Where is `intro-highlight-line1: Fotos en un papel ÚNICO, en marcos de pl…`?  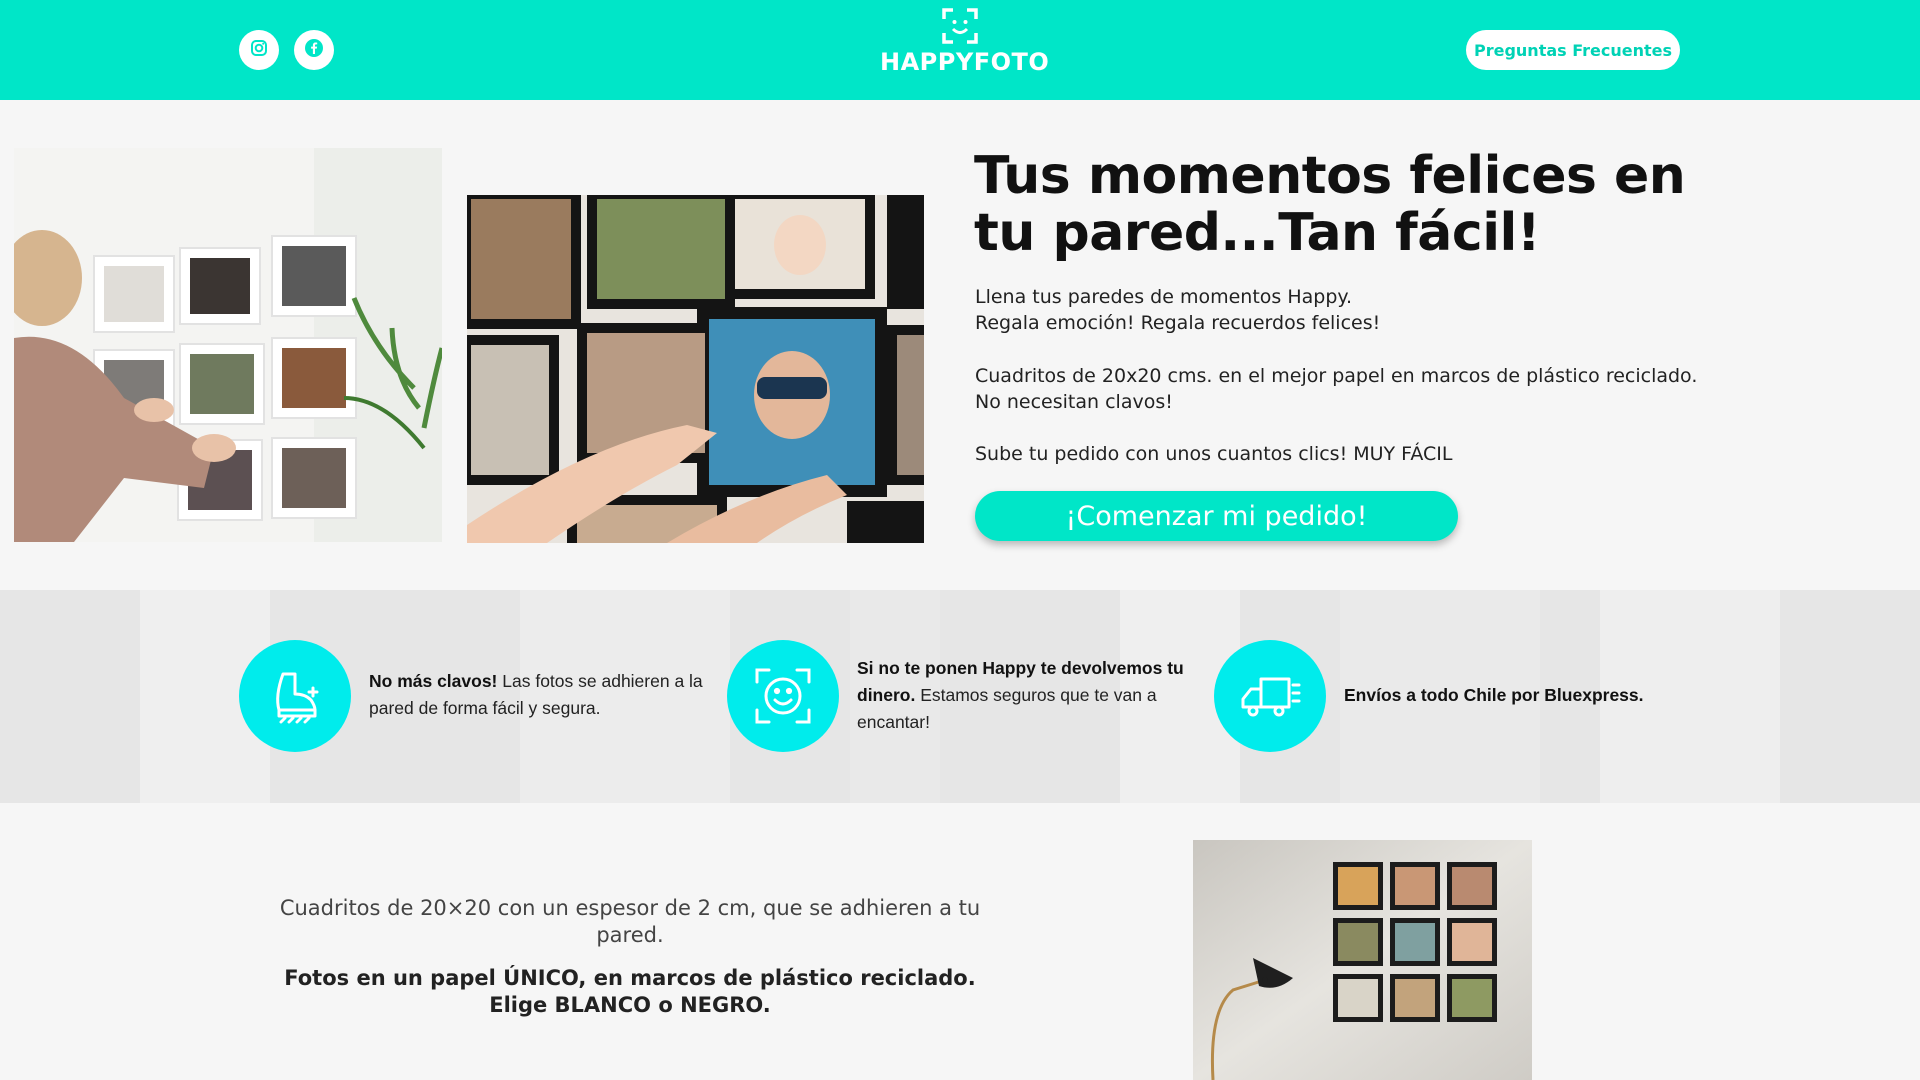 intro-highlight-line1: Fotos en un papel ÚNICO, en marcos de pl… is located at coordinates (630, 978).